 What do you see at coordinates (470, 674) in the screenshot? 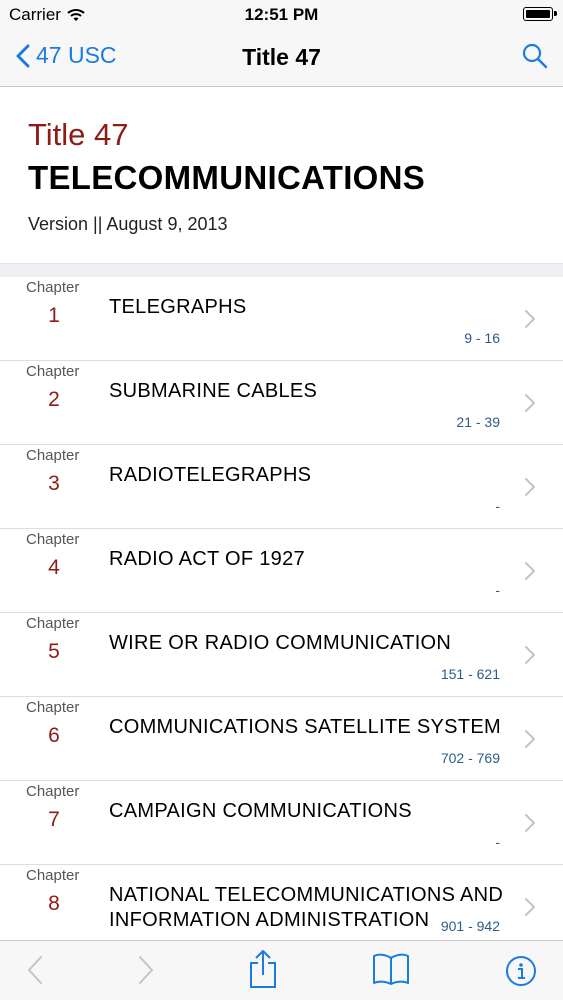
I see `section-range: 151 - 621` at bounding box center [470, 674].